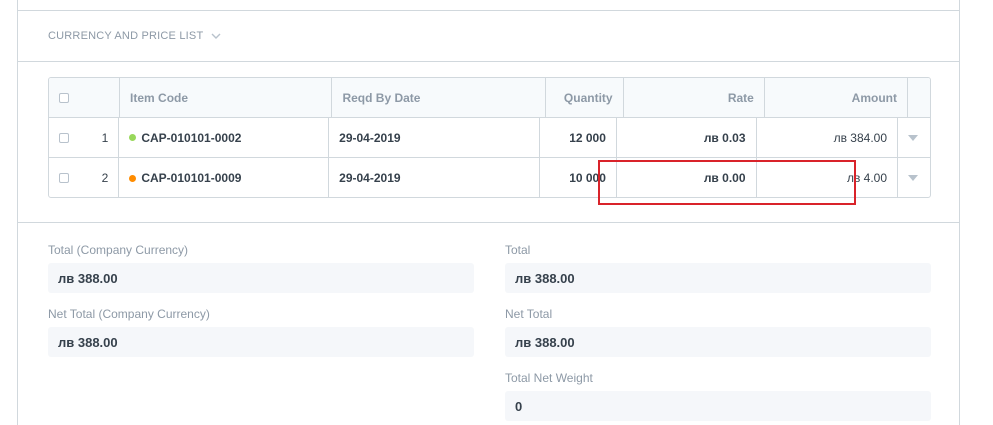 The width and height of the screenshot is (993, 425). I want to click on row-checkbox-cell: 2, so click(84, 177).